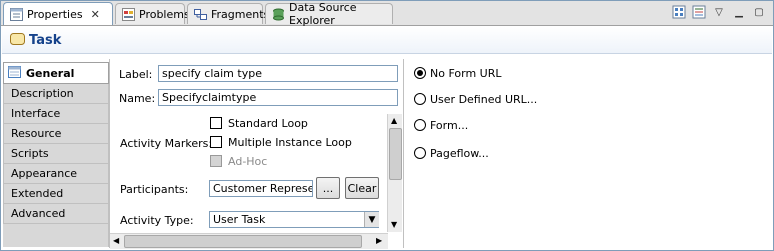  I want to click on nav-item-description: Description, so click(56, 94).